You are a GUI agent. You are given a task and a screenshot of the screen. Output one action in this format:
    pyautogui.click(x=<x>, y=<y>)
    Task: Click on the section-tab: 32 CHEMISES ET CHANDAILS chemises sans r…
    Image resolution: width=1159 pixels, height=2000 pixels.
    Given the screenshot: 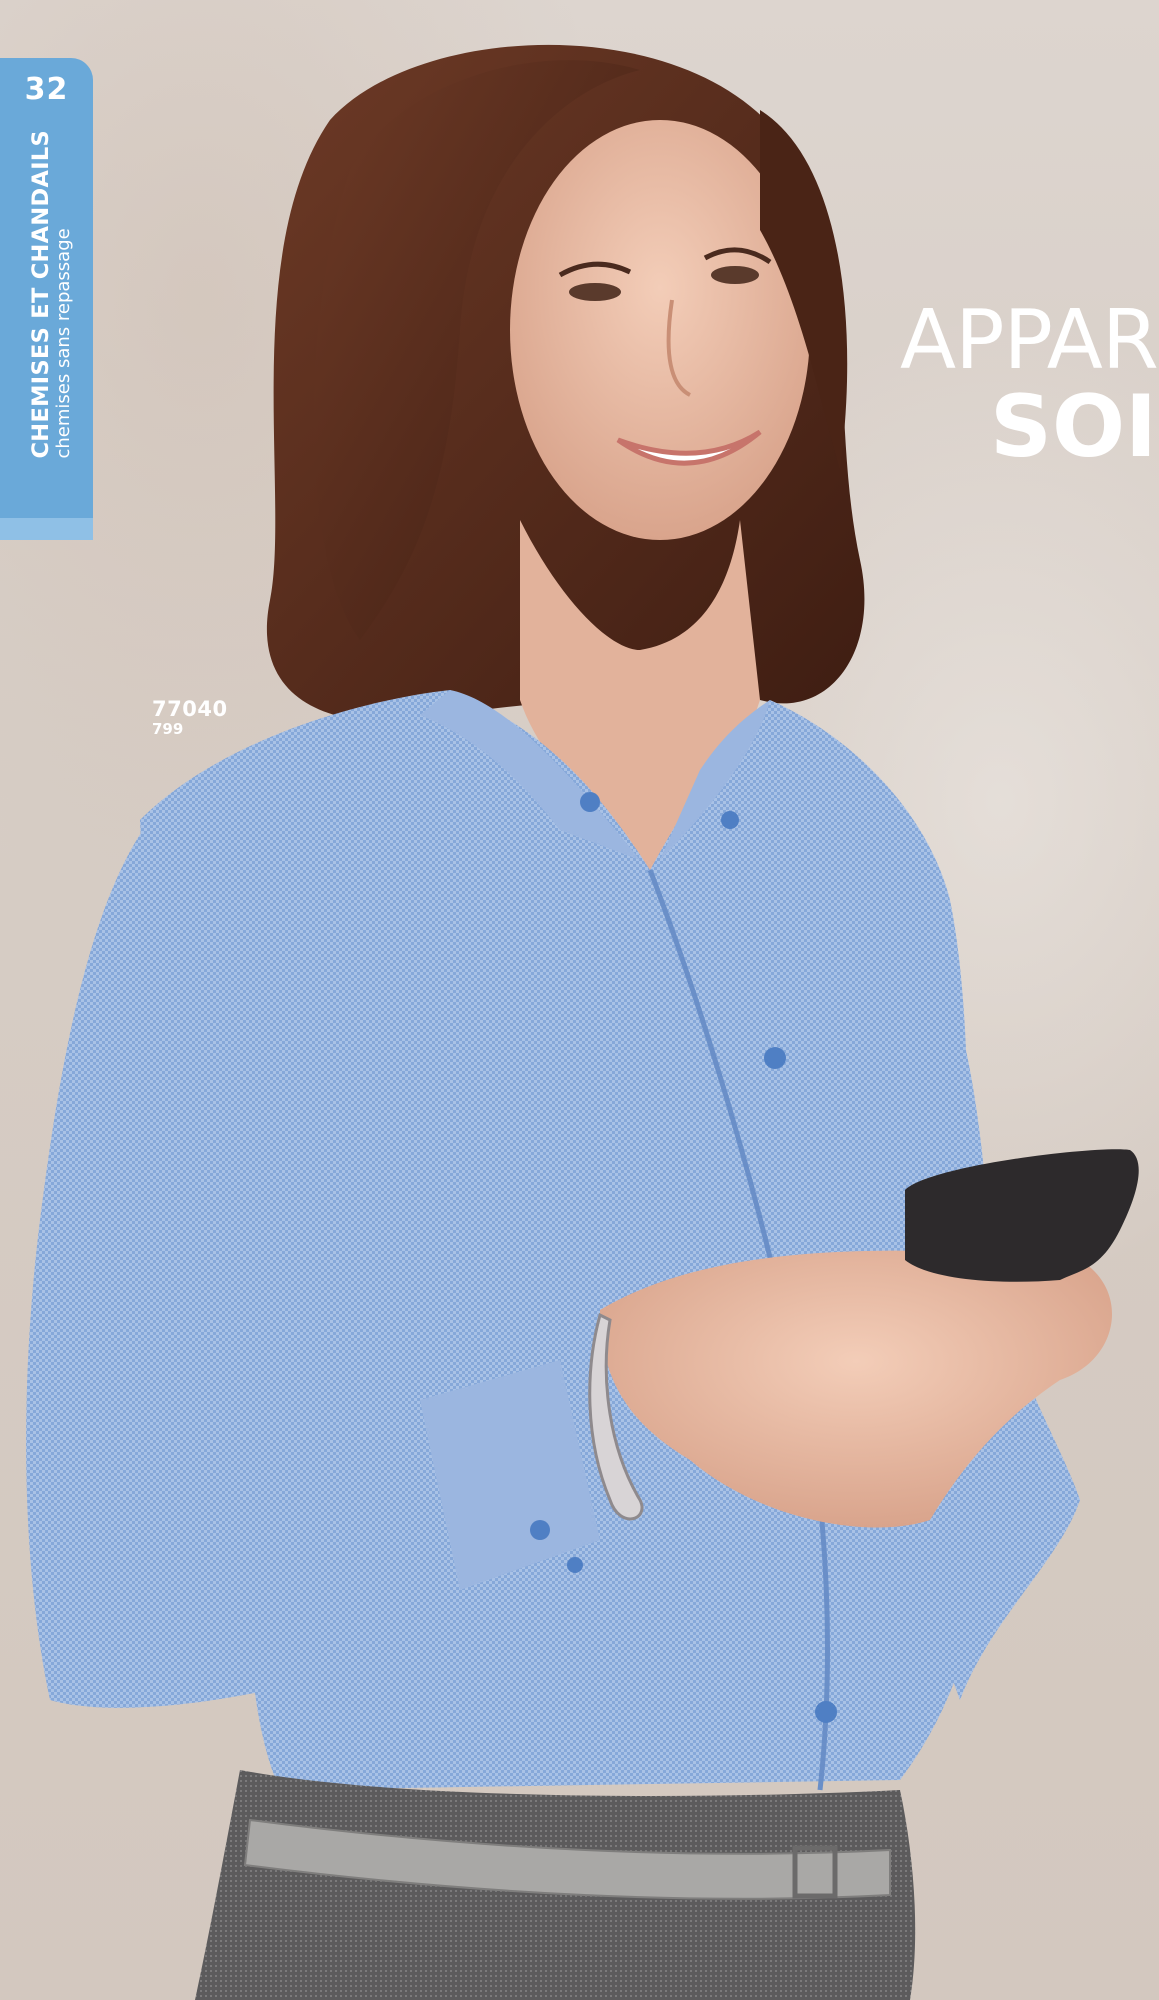 What is the action you would take?
    pyautogui.click(x=46, y=299)
    